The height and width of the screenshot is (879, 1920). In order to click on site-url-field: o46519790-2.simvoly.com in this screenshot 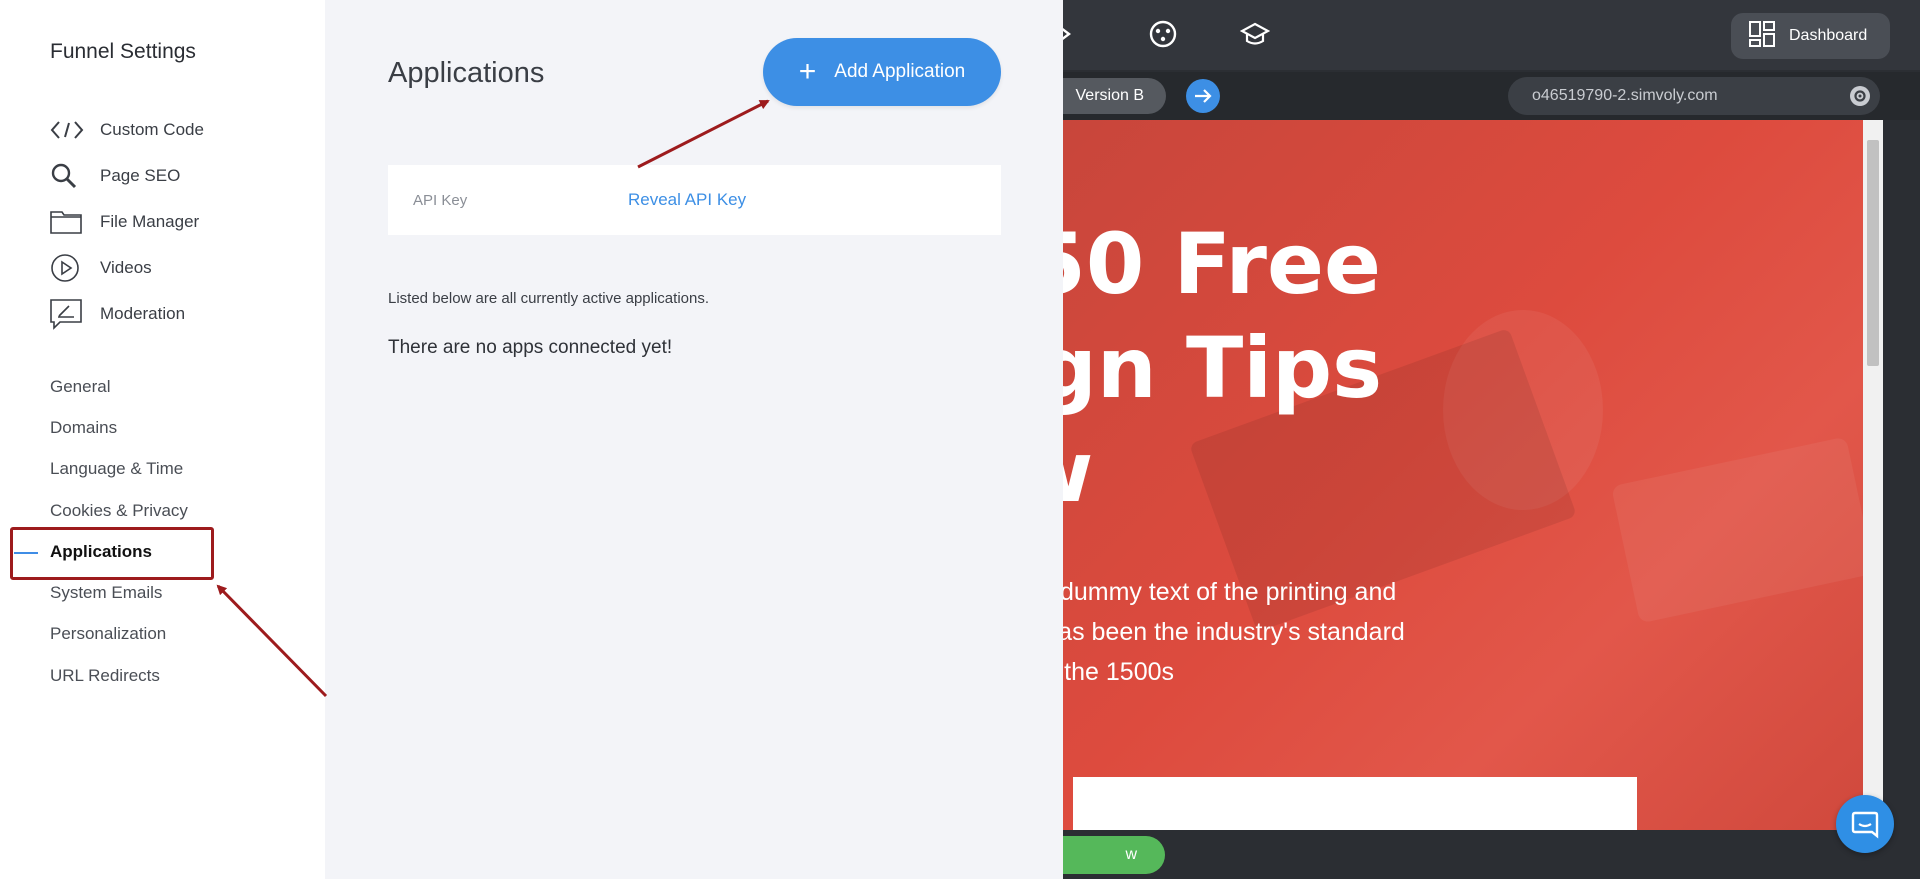, I will do `click(1694, 96)`.